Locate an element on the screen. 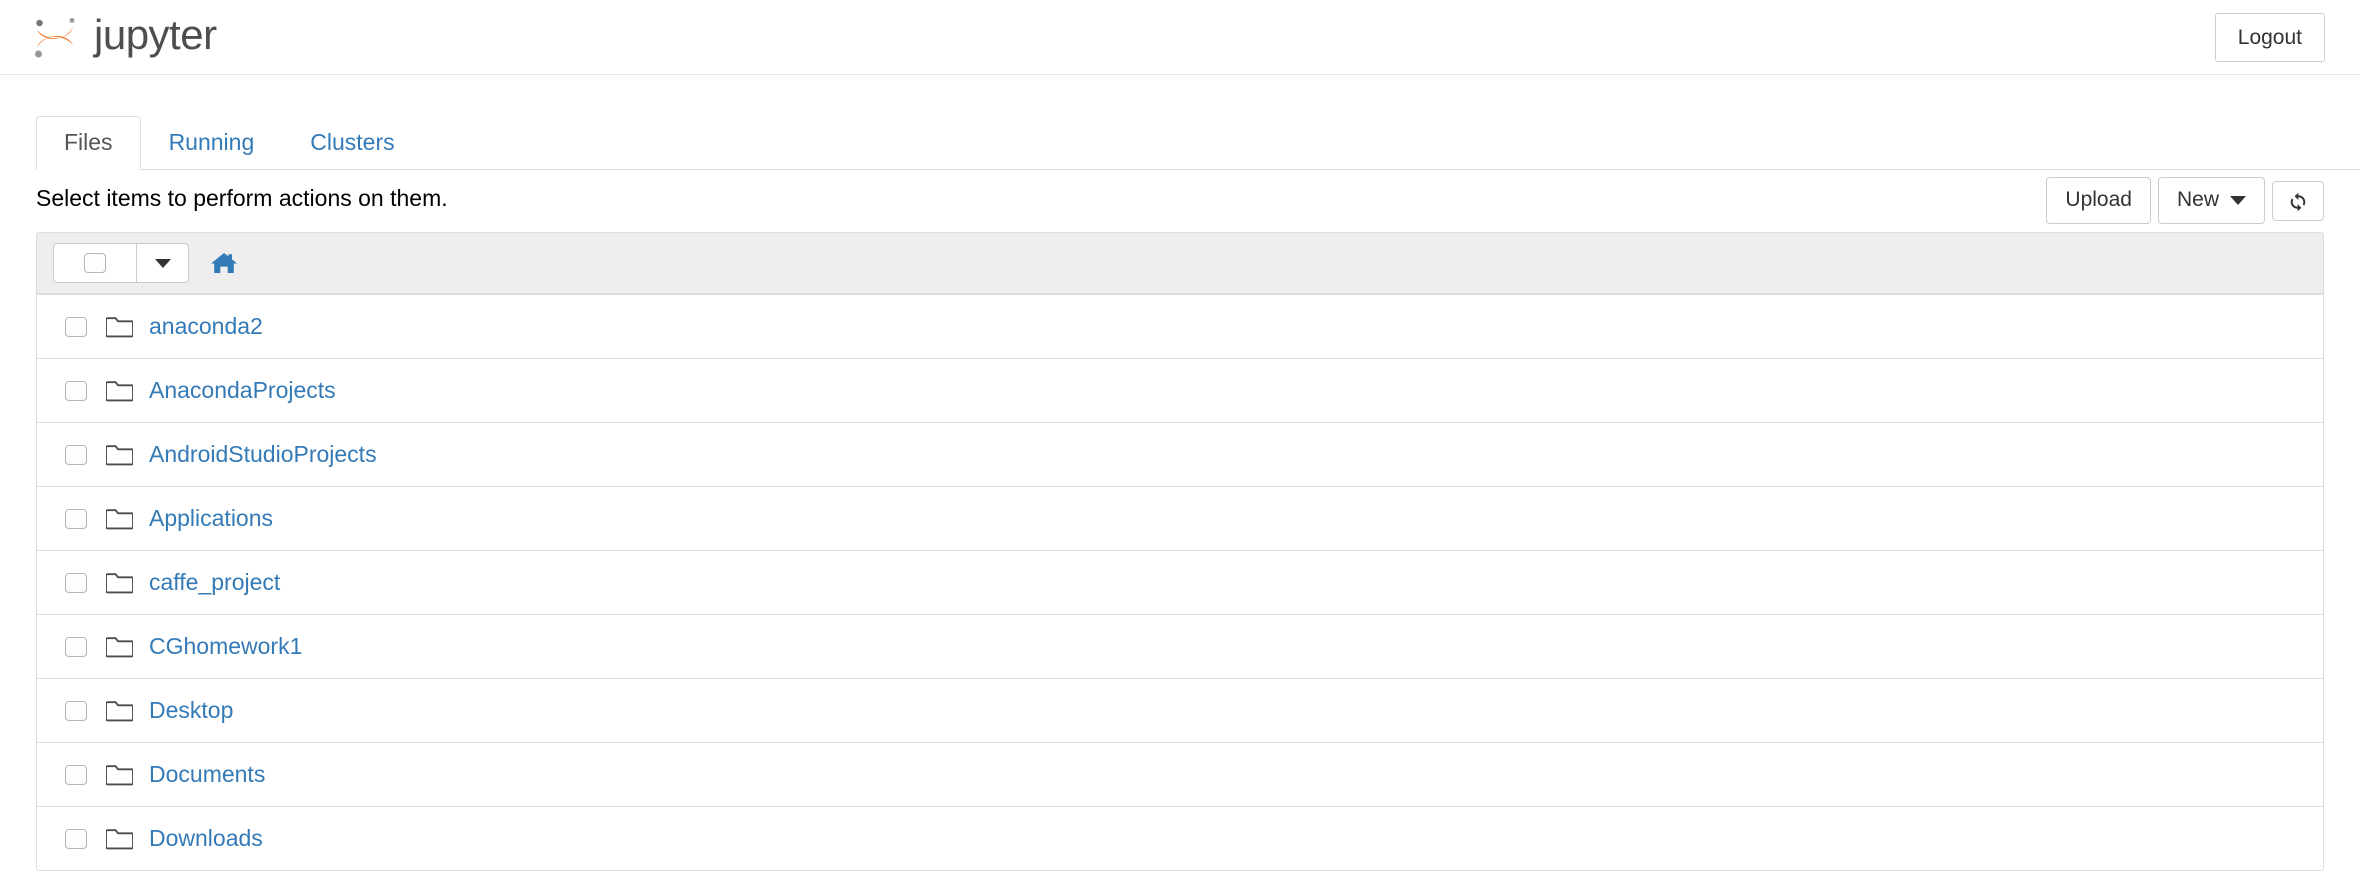  table-row: AnacondaProjects is located at coordinates (1180, 390).